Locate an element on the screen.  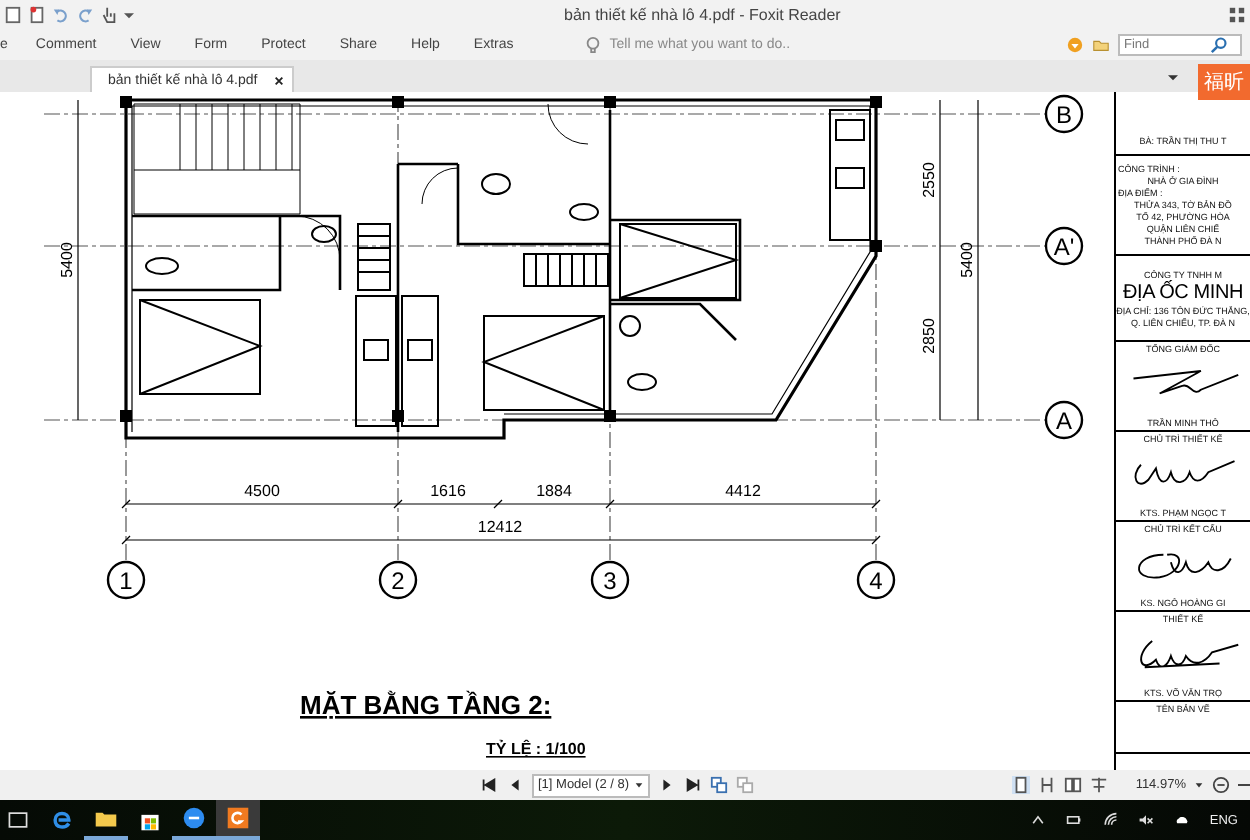
grid-label: B is located at coordinates (1064, 115).